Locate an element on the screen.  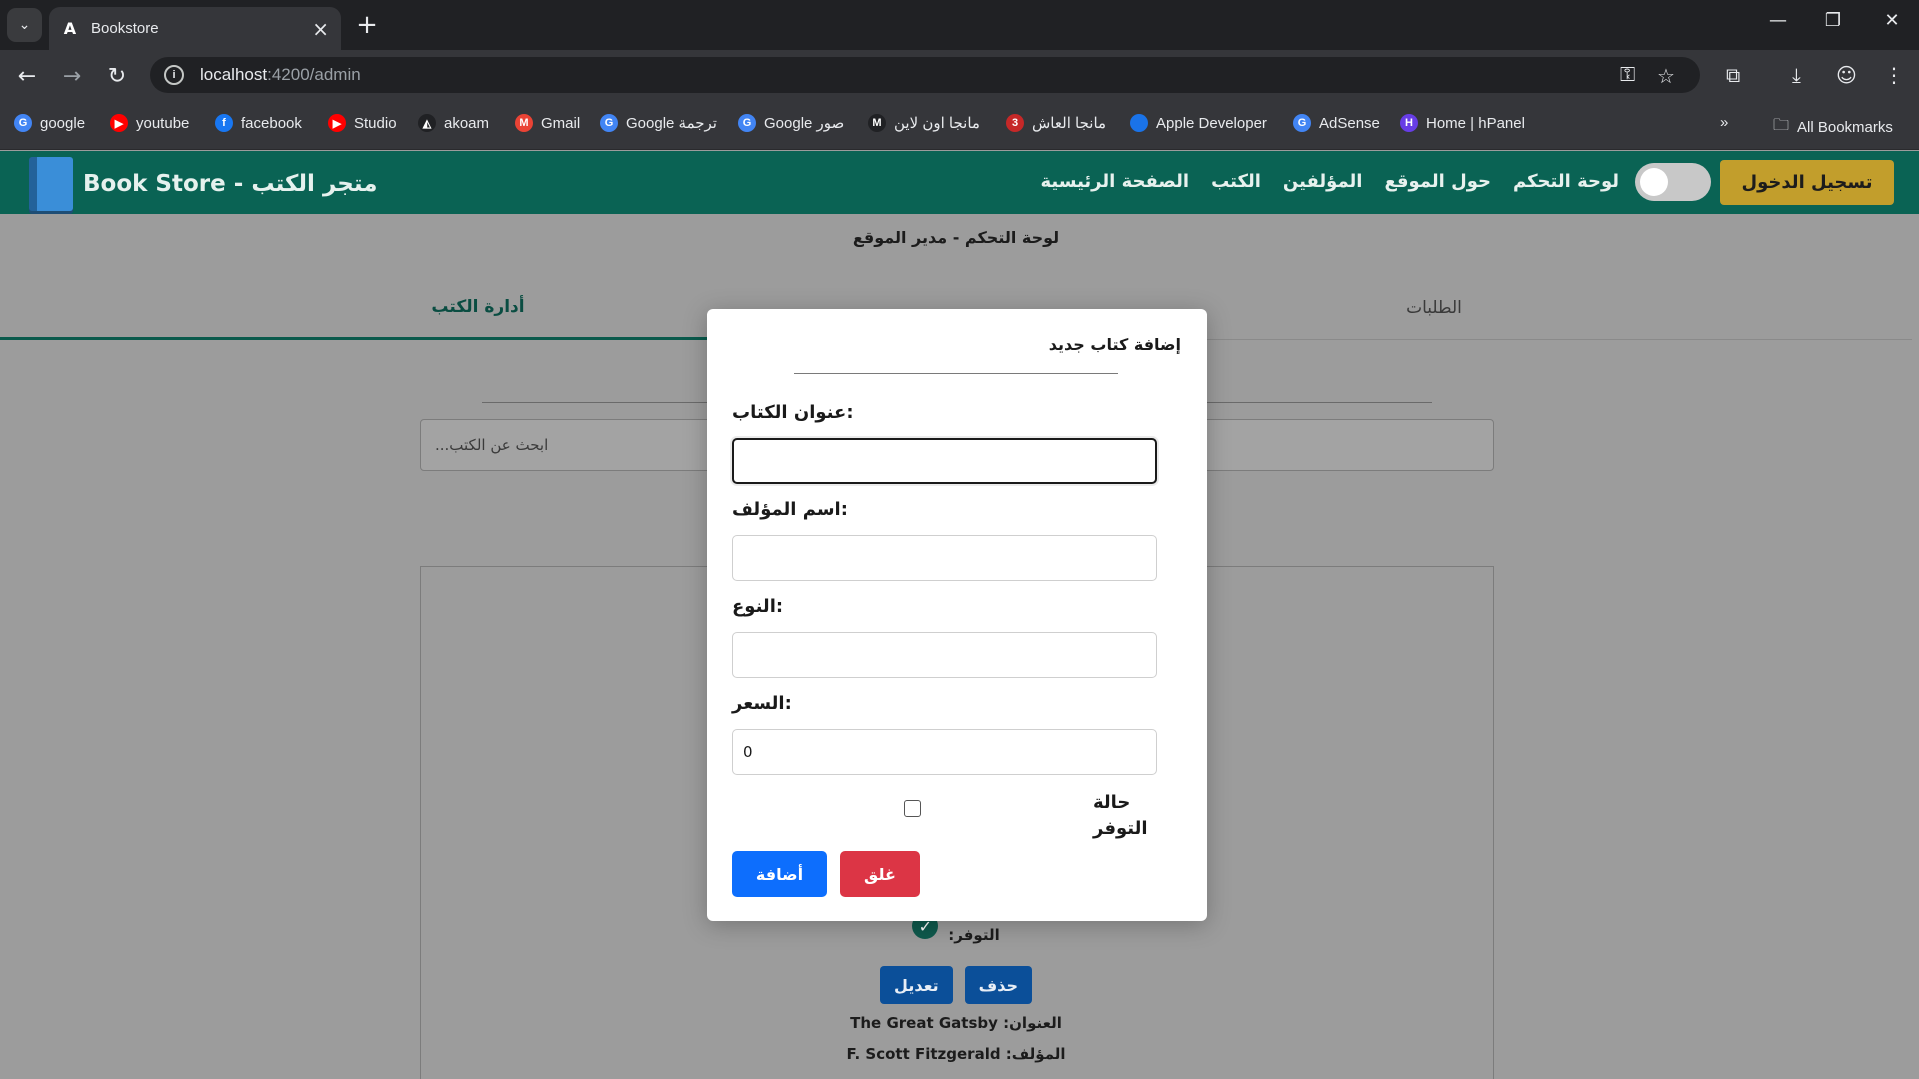
folder-icon: 🗀 is located at coordinates (1781, 125).